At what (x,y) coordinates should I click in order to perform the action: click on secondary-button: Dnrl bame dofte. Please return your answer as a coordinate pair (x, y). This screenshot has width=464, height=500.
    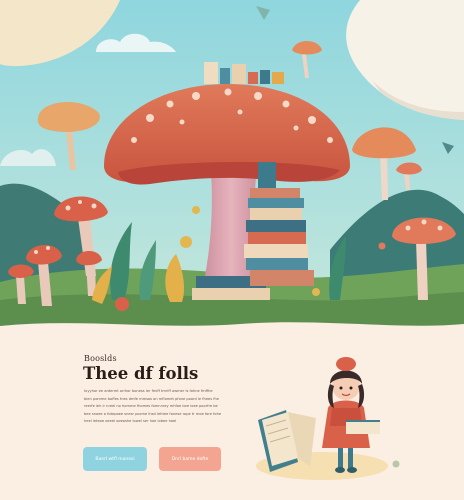
    Looking at the image, I should click on (190, 459).